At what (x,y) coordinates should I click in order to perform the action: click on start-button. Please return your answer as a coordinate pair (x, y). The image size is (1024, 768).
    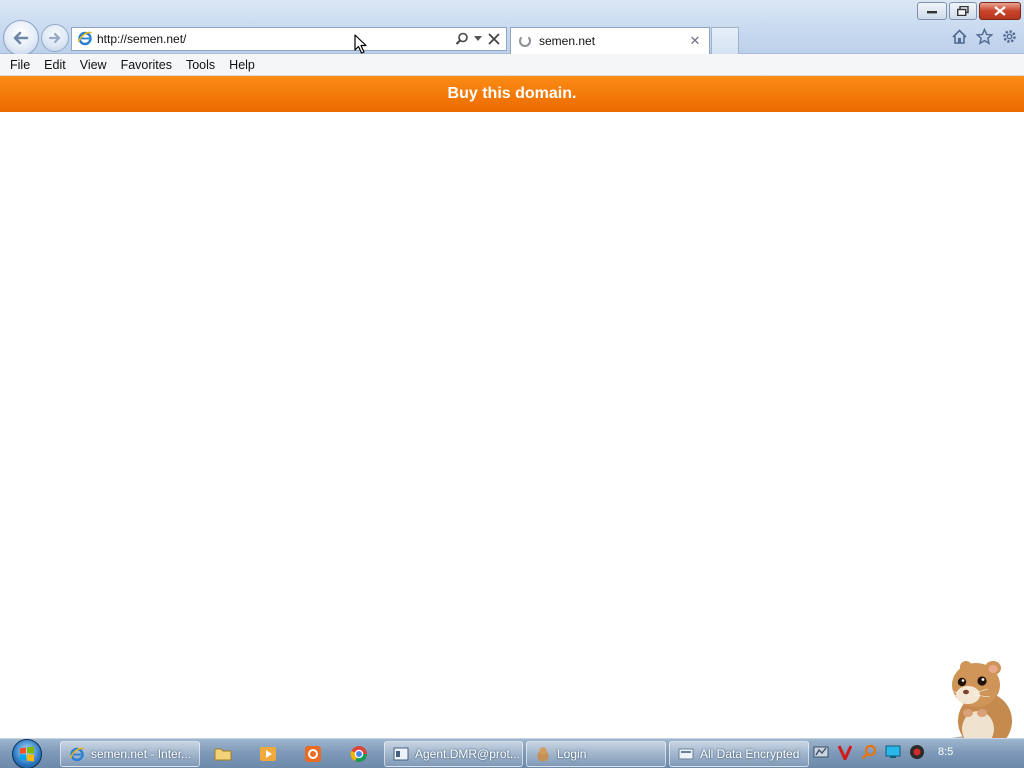
    Looking at the image, I should click on (27, 753).